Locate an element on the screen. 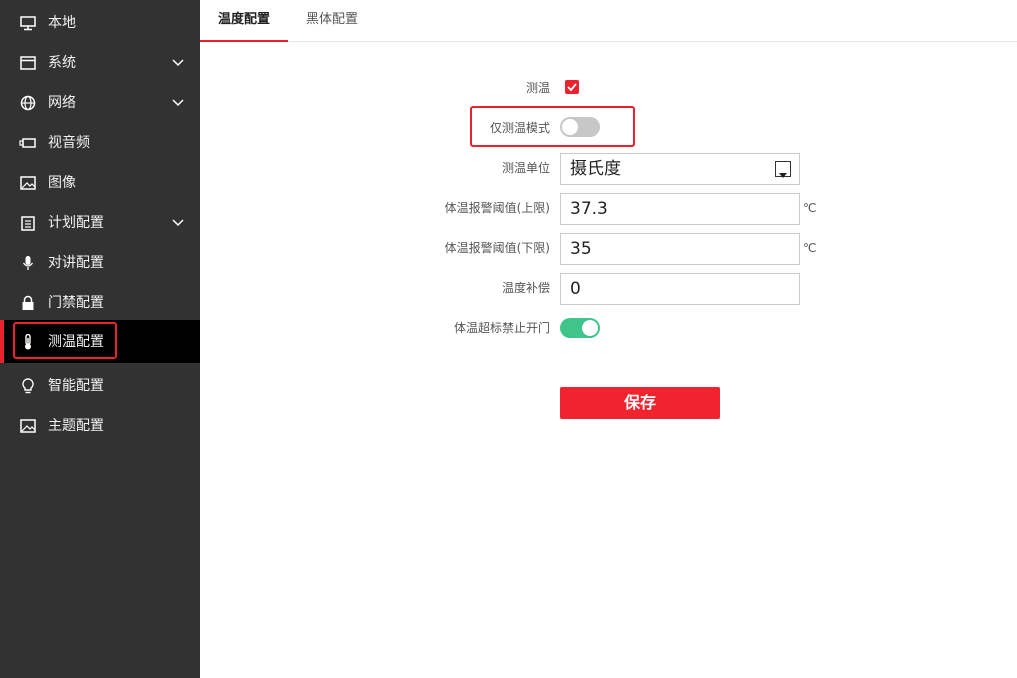 The width and height of the screenshot is (1017, 678). sidebar-item-image: 图像 is located at coordinates (100, 183).